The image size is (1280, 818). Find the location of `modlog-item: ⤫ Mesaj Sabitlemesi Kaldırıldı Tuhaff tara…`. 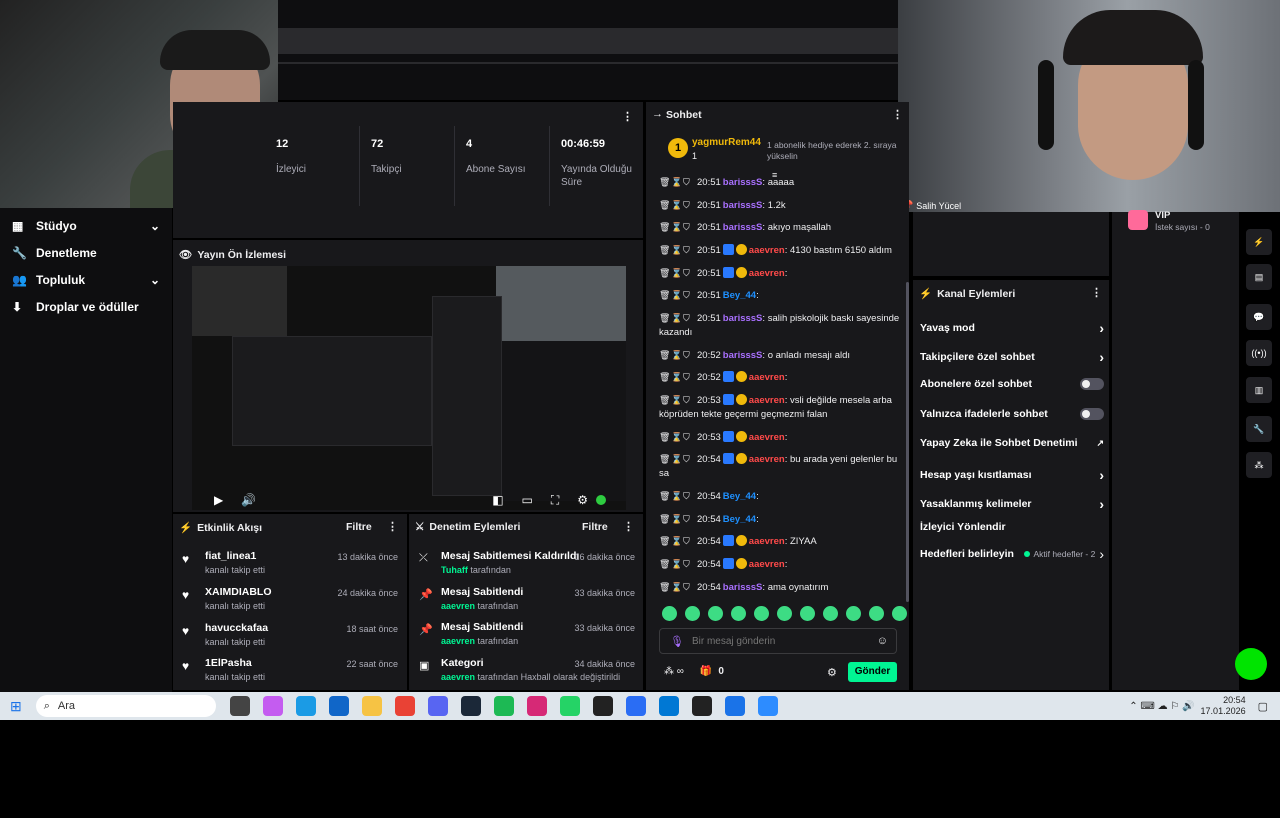

modlog-item: ⤫ Mesaj Sabitlemesi Kaldırıldı Tuhaff tara… is located at coordinates (527, 562).